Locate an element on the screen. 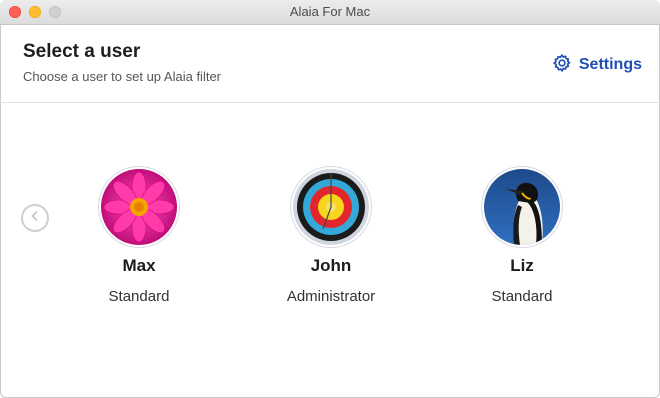 The height and width of the screenshot is (398, 660). window-title: Alaia For Mac is located at coordinates (330, 11).